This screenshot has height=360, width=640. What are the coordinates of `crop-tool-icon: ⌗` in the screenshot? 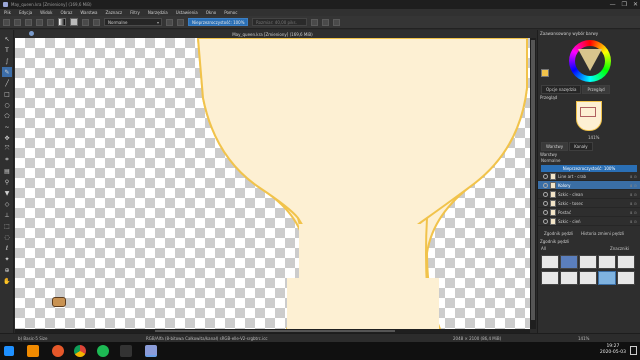 It's located at (7, 160).